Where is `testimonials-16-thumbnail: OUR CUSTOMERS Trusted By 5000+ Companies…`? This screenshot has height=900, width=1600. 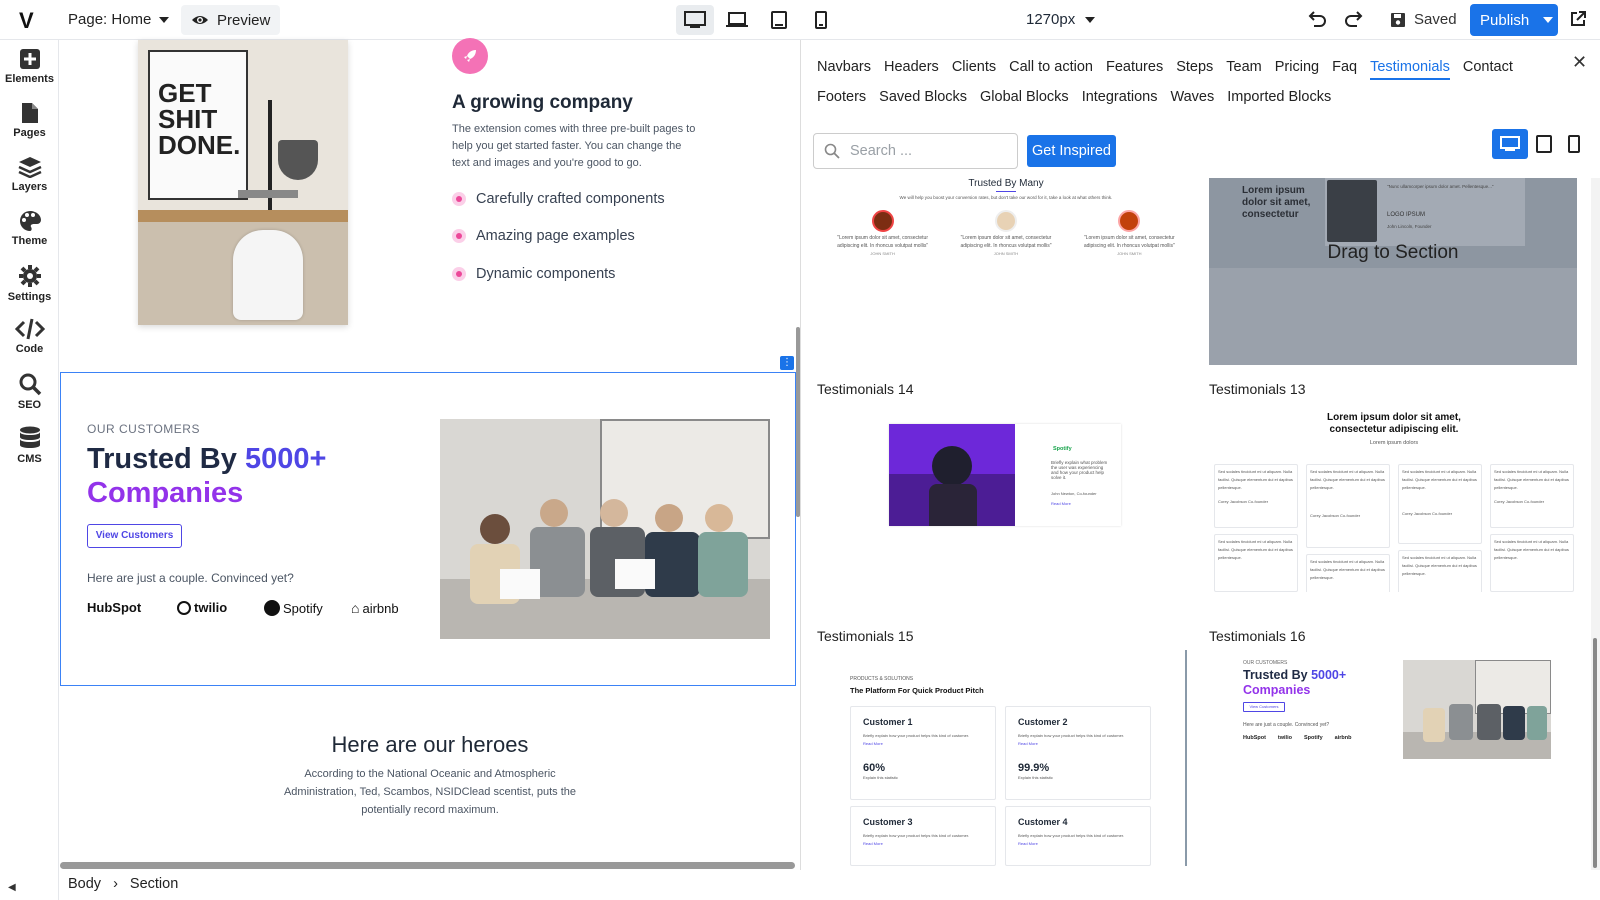
testimonials-16-thumbnail: OUR CUSTOMERS Trusted By 5000+ Companies… is located at coordinates (1394, 710).